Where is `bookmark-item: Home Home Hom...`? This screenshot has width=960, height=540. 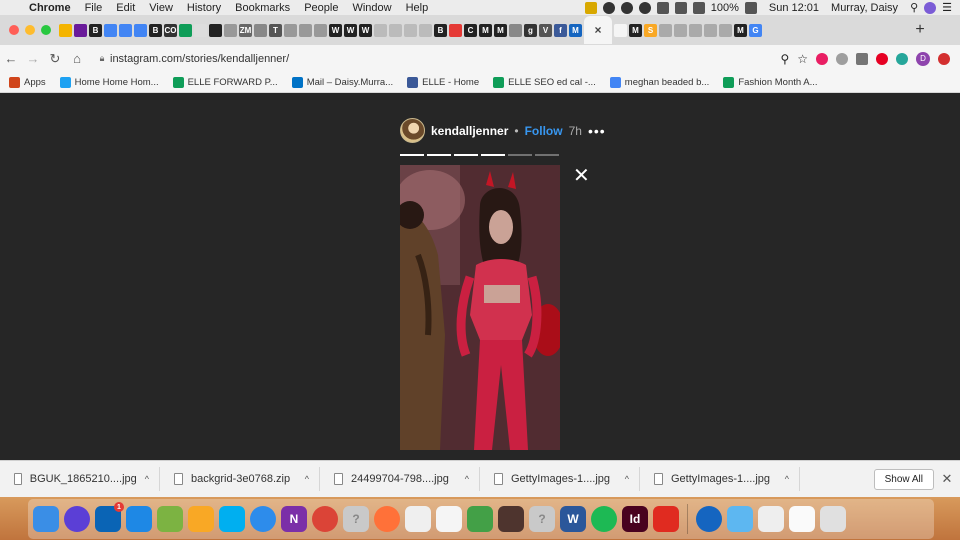 bookmark-item: Home Home Hom... is located at coordinates (109, 82).